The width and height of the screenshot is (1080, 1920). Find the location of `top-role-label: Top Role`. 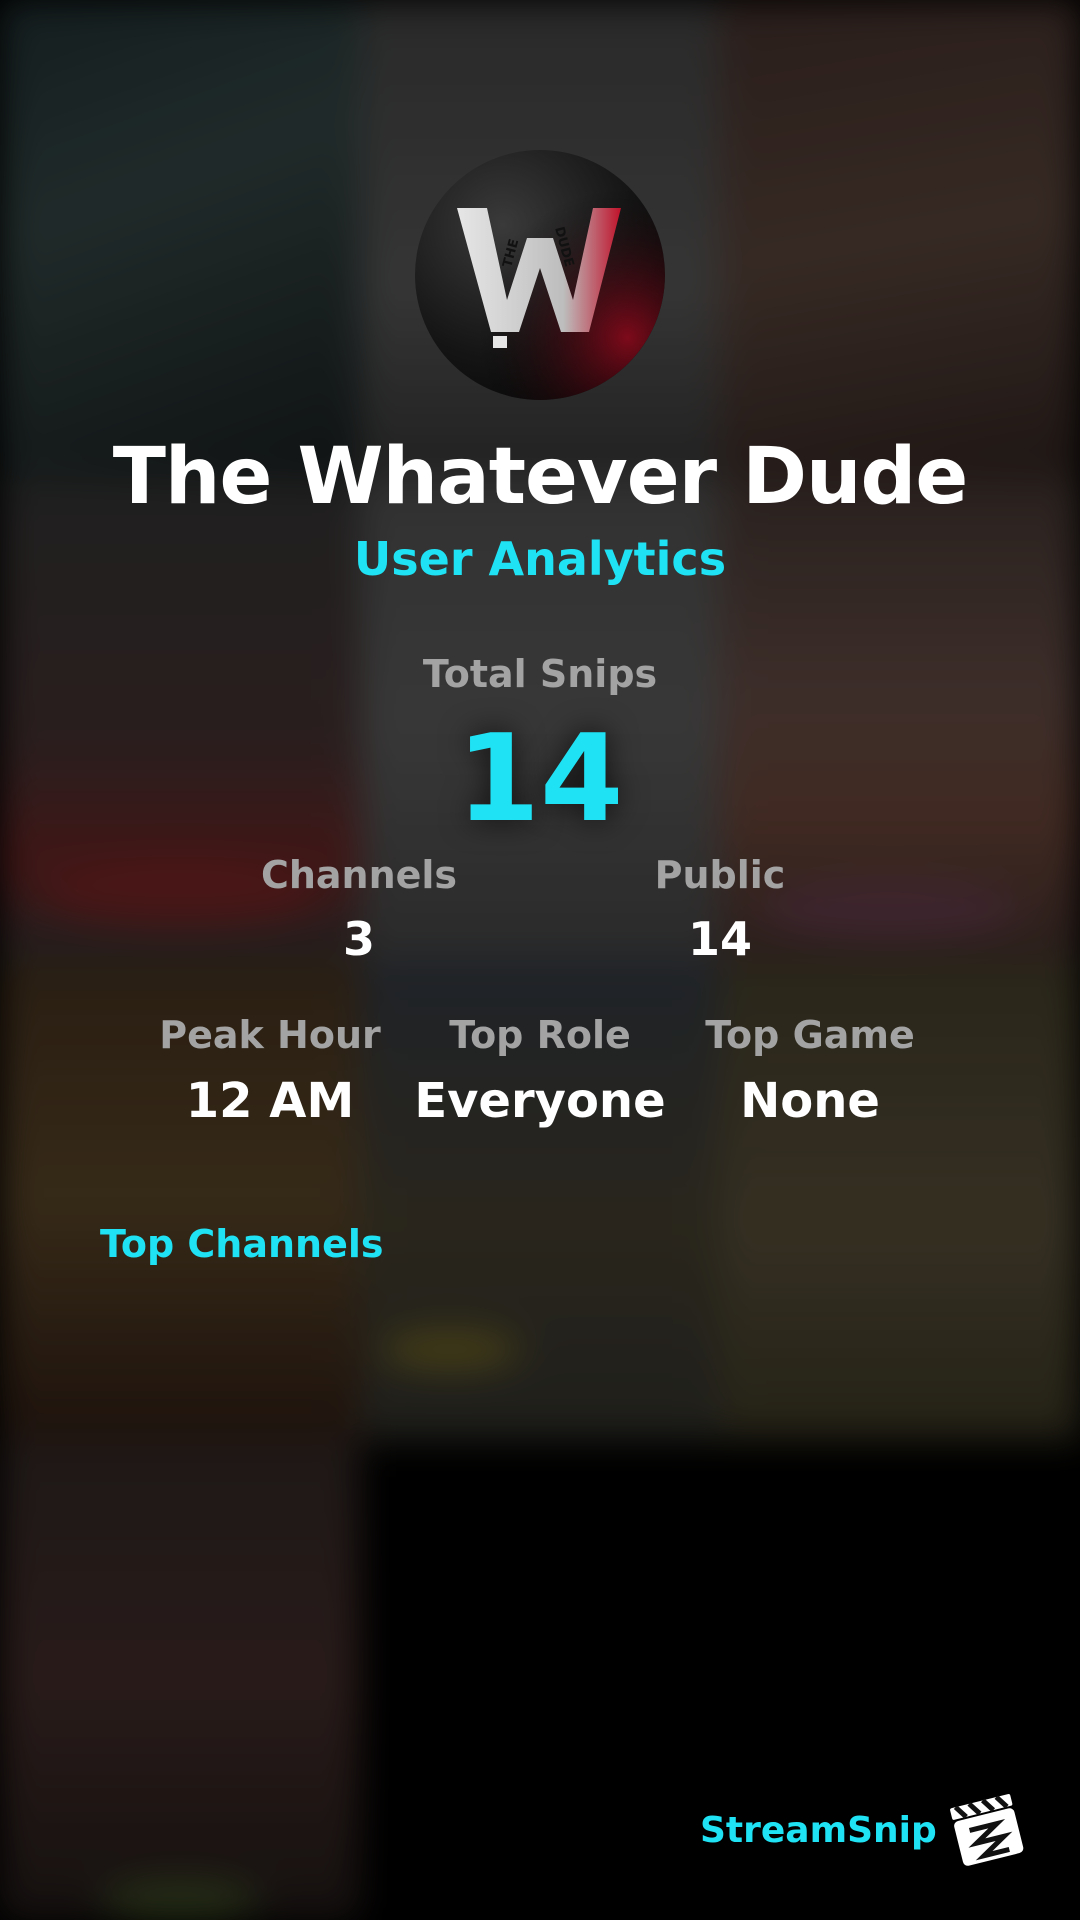

top-role-label: Top Role is located at coordinates (540, 1035).